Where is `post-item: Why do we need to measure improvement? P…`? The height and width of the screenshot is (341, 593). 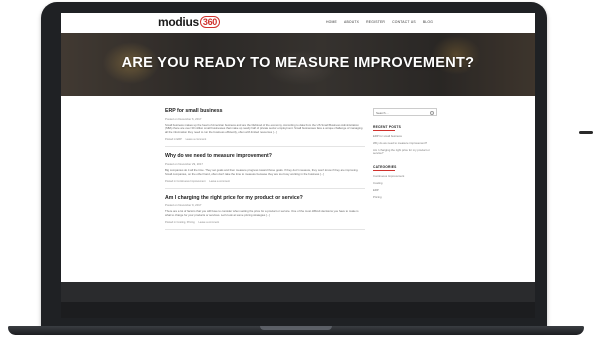
post-item: Why do we need to measure improvement? P… is located at coordinates (265, 171).